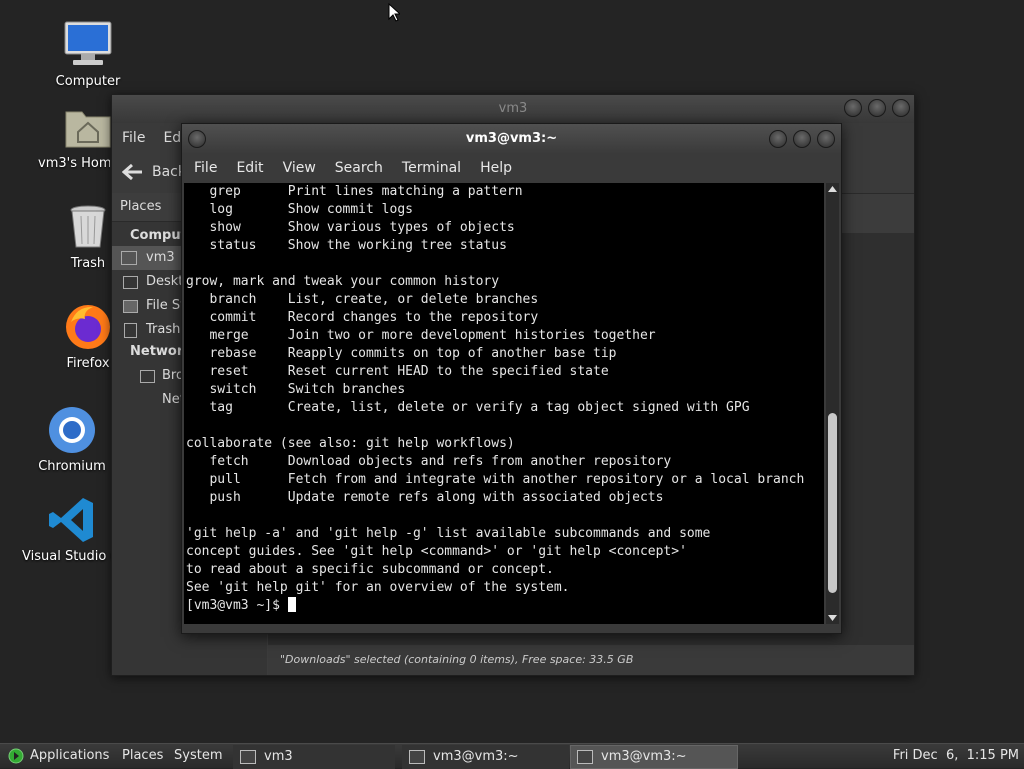  What do you see at coordinates (504, 606) in the screenshot?
I see `terminal-prompt-line: [vm3@vm3 ~]$` at bounding box center [504, 606].